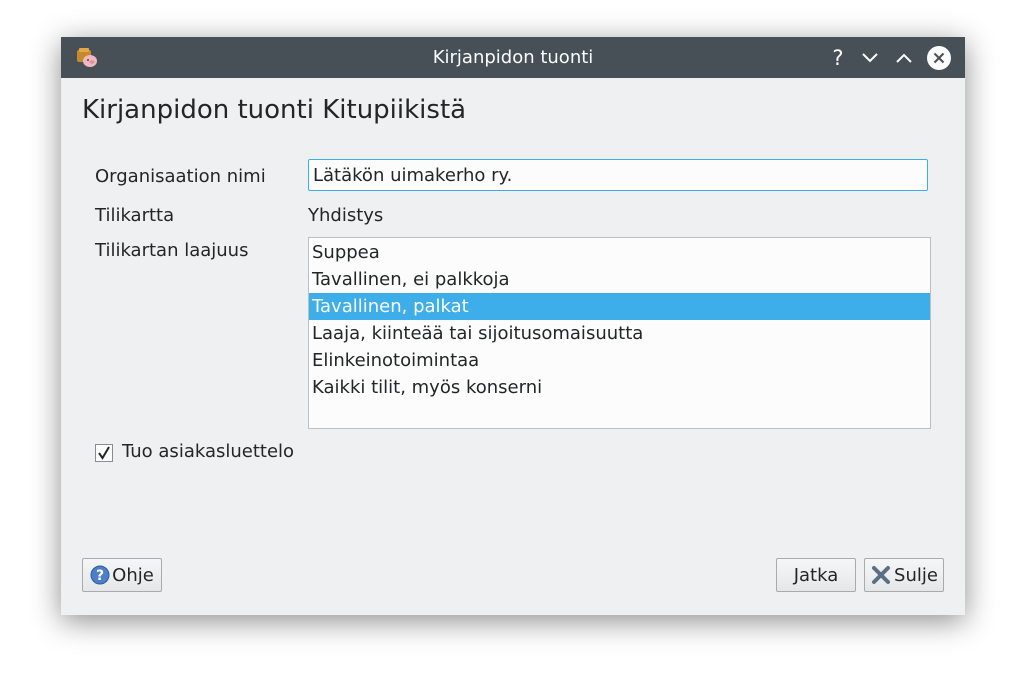 This screenshot has width=1026, height=677. Describe the element at coordinates (618, 175) in the screenshot. I see `org-name-input` at that location.